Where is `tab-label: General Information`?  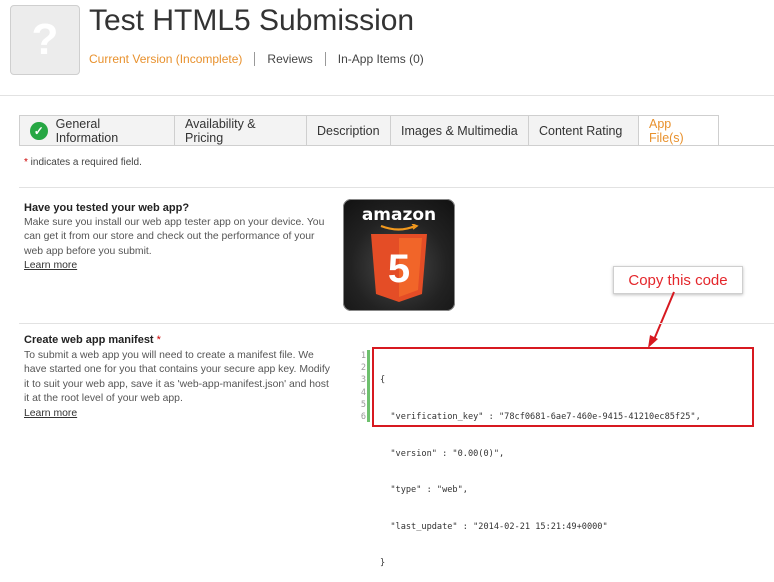 tab-label: General Information is located at coordinates (87, 130).